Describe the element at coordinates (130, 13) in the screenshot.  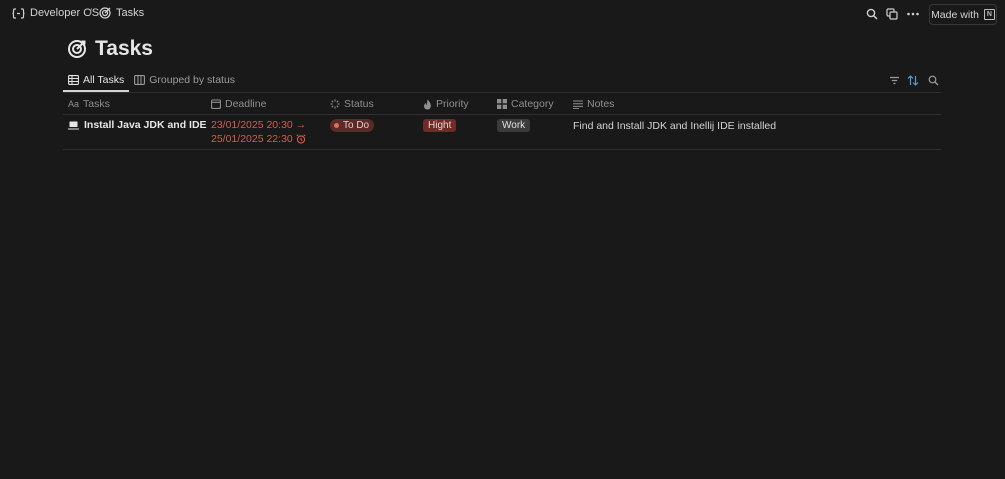
I see `breadcrumb-current-label: Tasks` at that location.